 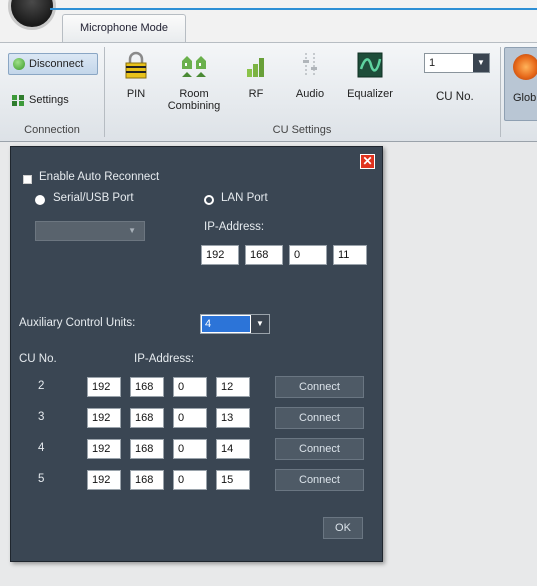 What do you see at coordinates (194, 106) in the screenshot?
I see `room-combining-label-line2: Combining` at bounding box center [194, 106].